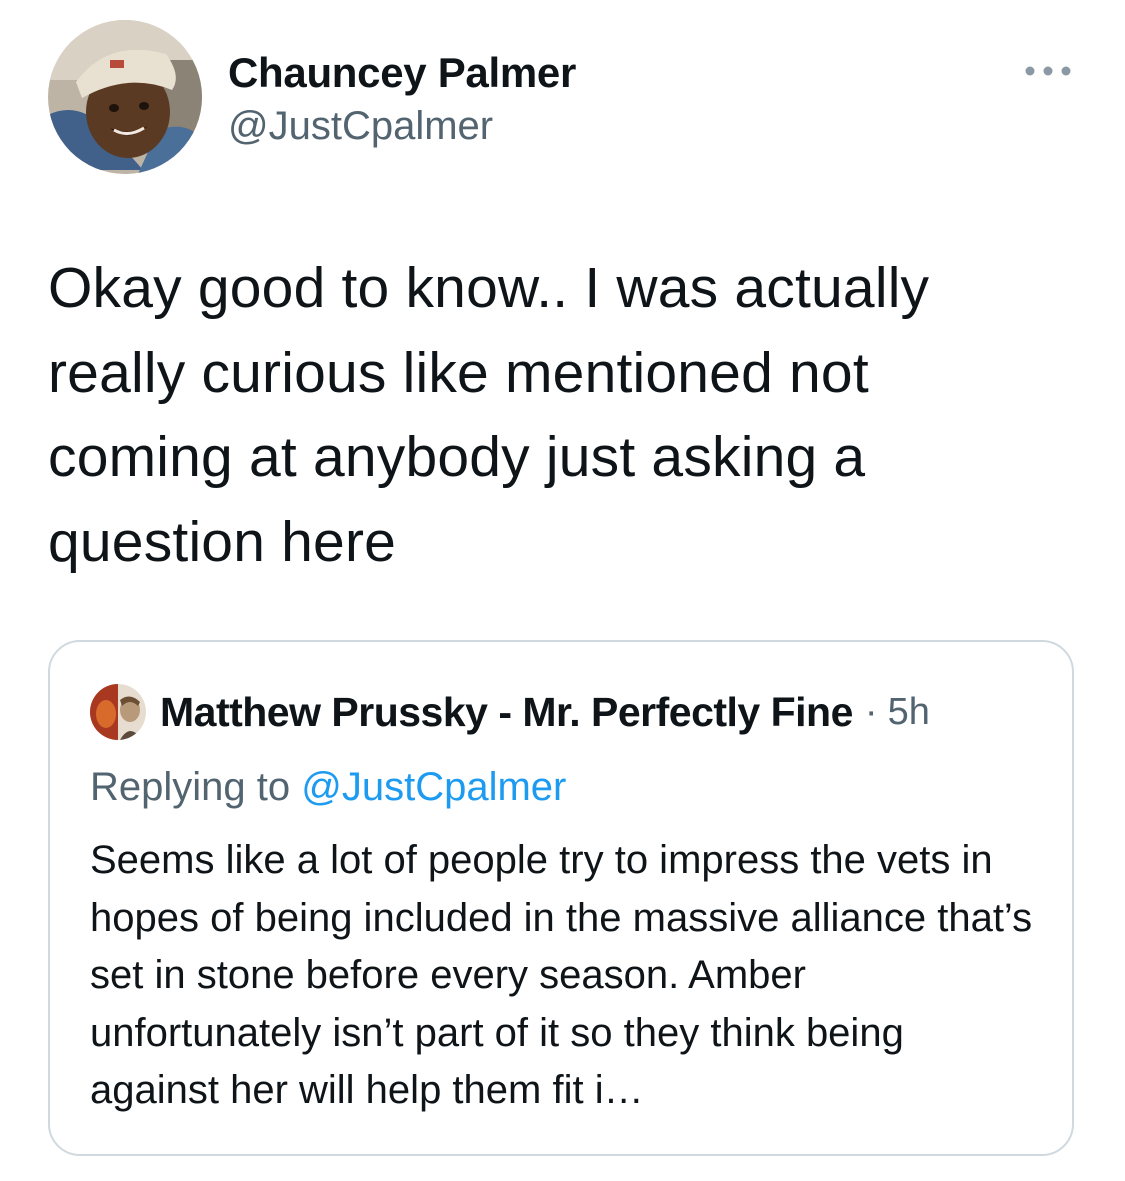 This screenshot has width=1125, height=1181. I want to click on more-options-button, so click(1048, 71).